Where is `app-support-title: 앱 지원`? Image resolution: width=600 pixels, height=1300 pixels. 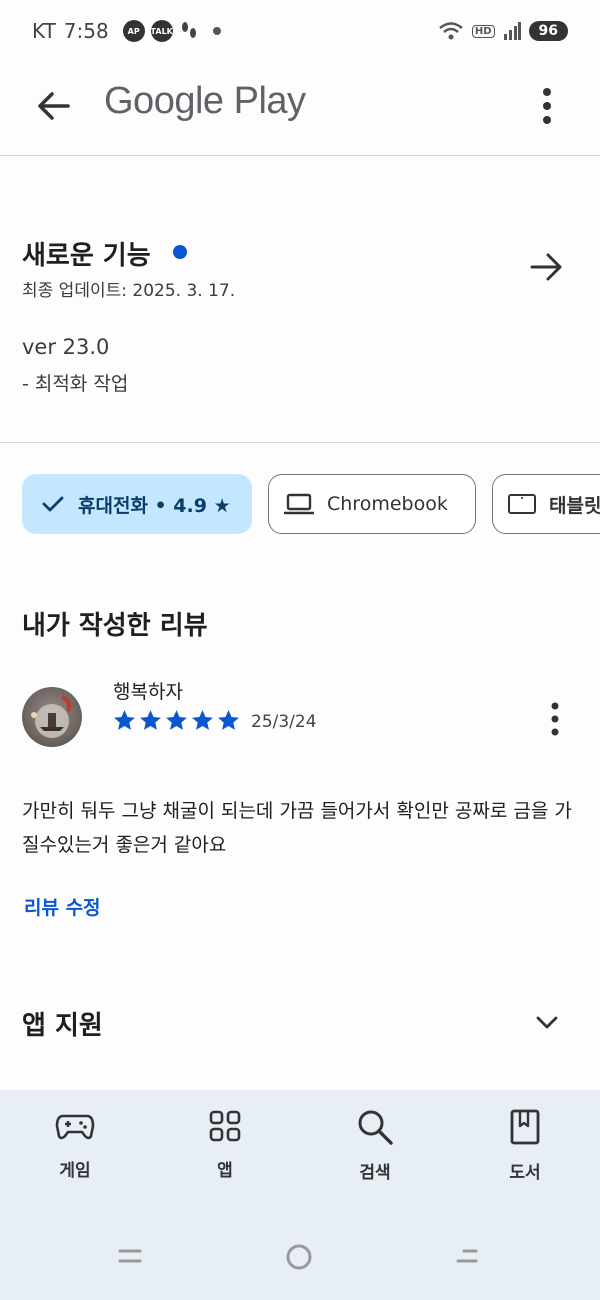 app-support-title: 앱 지원 is located at coordinates (62, 1026).